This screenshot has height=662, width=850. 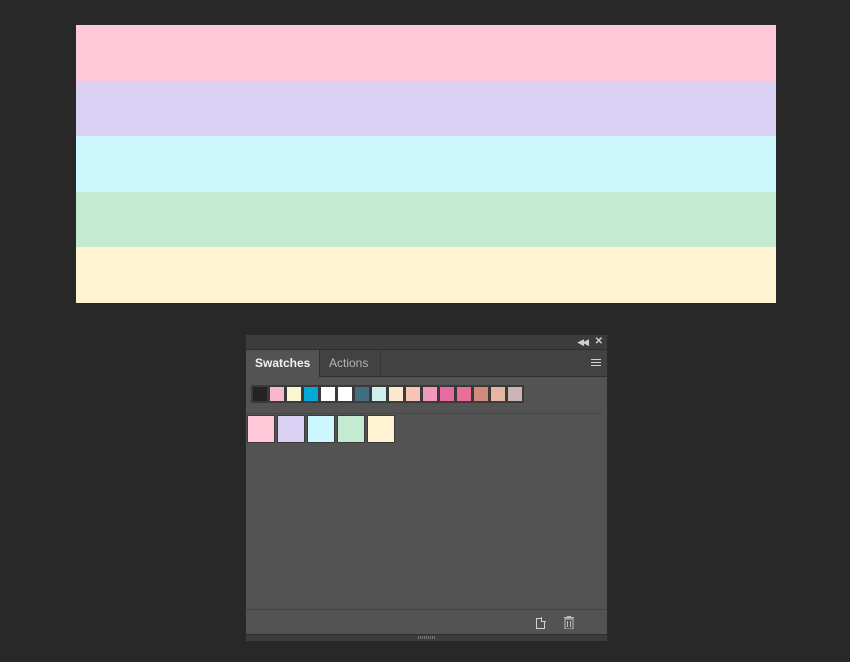 I want to click on stripe-pink, so click(x=426, y=53).